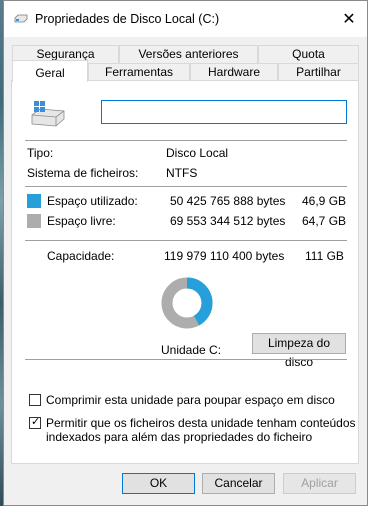 The width and height of the screenshot is (368, 506). Describe the element at coordinates (228, 201) in the screenshot. I see `used-space-bytes: 50 425 765 888 bytes` at that location.